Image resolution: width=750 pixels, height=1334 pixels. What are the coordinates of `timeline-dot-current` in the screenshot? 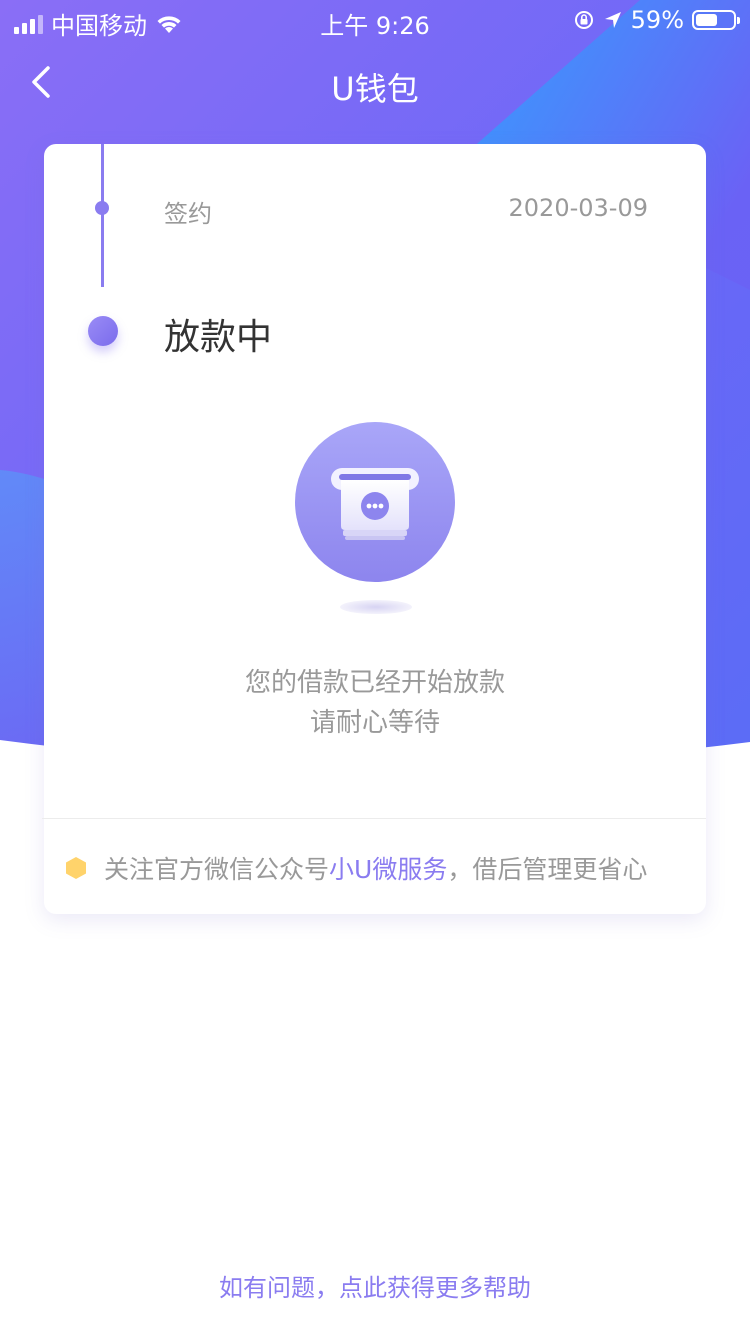 It's located at (103, 331).